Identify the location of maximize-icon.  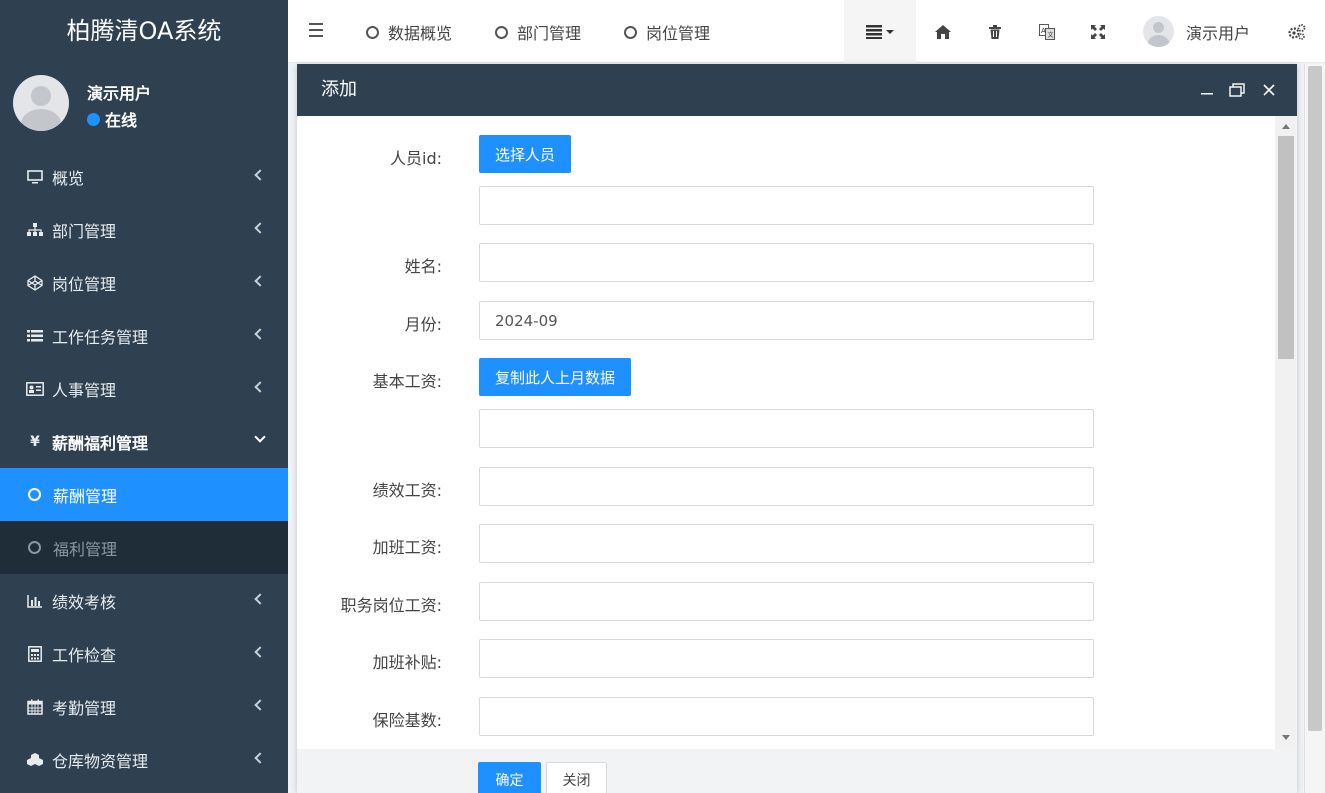
(1237, 90).